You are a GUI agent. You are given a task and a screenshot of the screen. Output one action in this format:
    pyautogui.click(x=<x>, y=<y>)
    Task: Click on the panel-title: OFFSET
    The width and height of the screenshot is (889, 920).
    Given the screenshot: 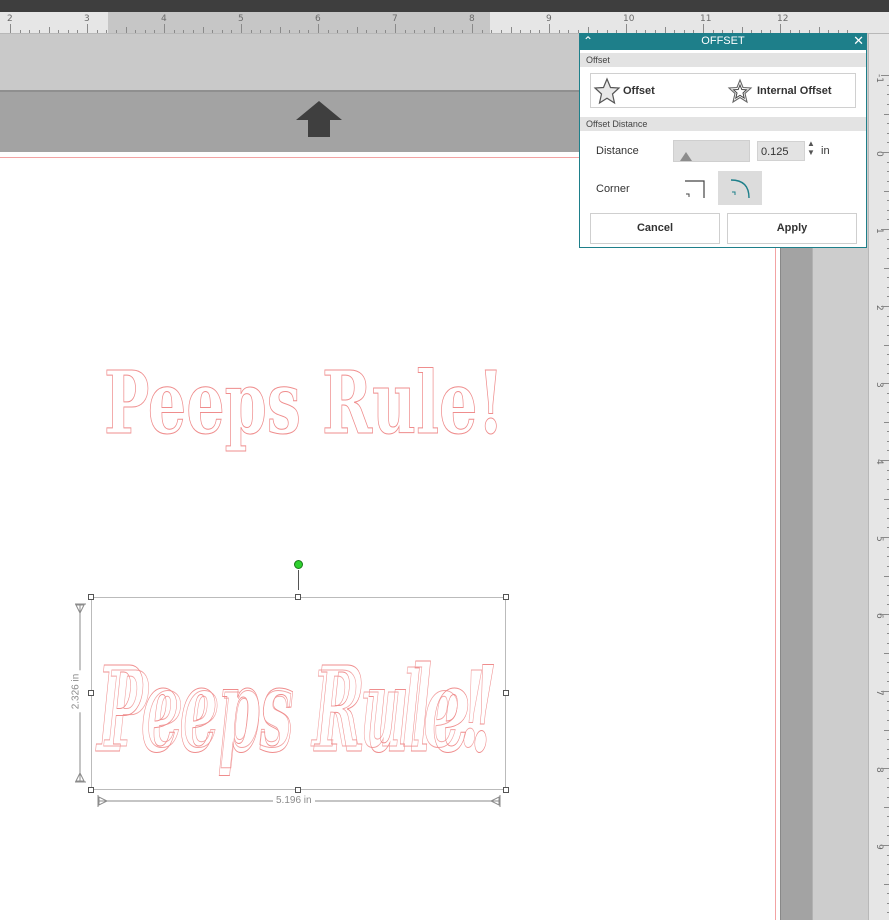 What is the action you would take?
    pyautogui.click(x=723, y=41)
    